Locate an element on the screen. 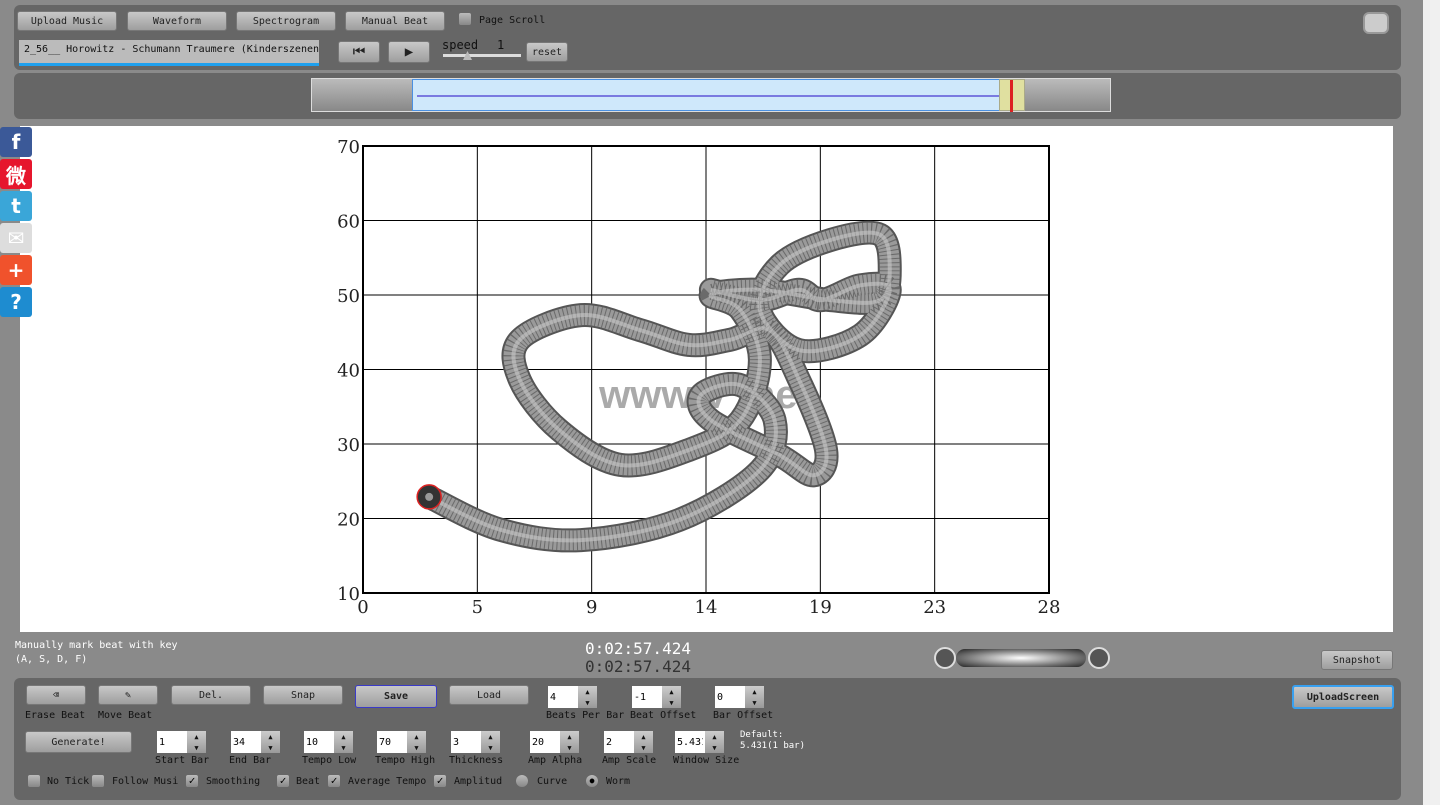  upload-music-button: Upload Music is located at coordinates (67, 21).